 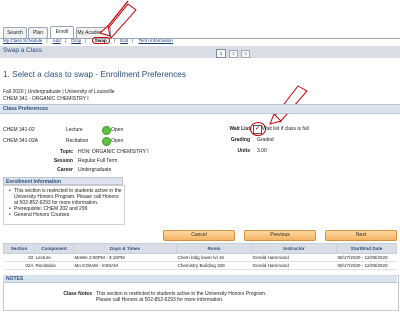 What do you see at coordinates (200, 52) in the screenshot?
I see `page-title-bar` at bounding box center [200, 52].